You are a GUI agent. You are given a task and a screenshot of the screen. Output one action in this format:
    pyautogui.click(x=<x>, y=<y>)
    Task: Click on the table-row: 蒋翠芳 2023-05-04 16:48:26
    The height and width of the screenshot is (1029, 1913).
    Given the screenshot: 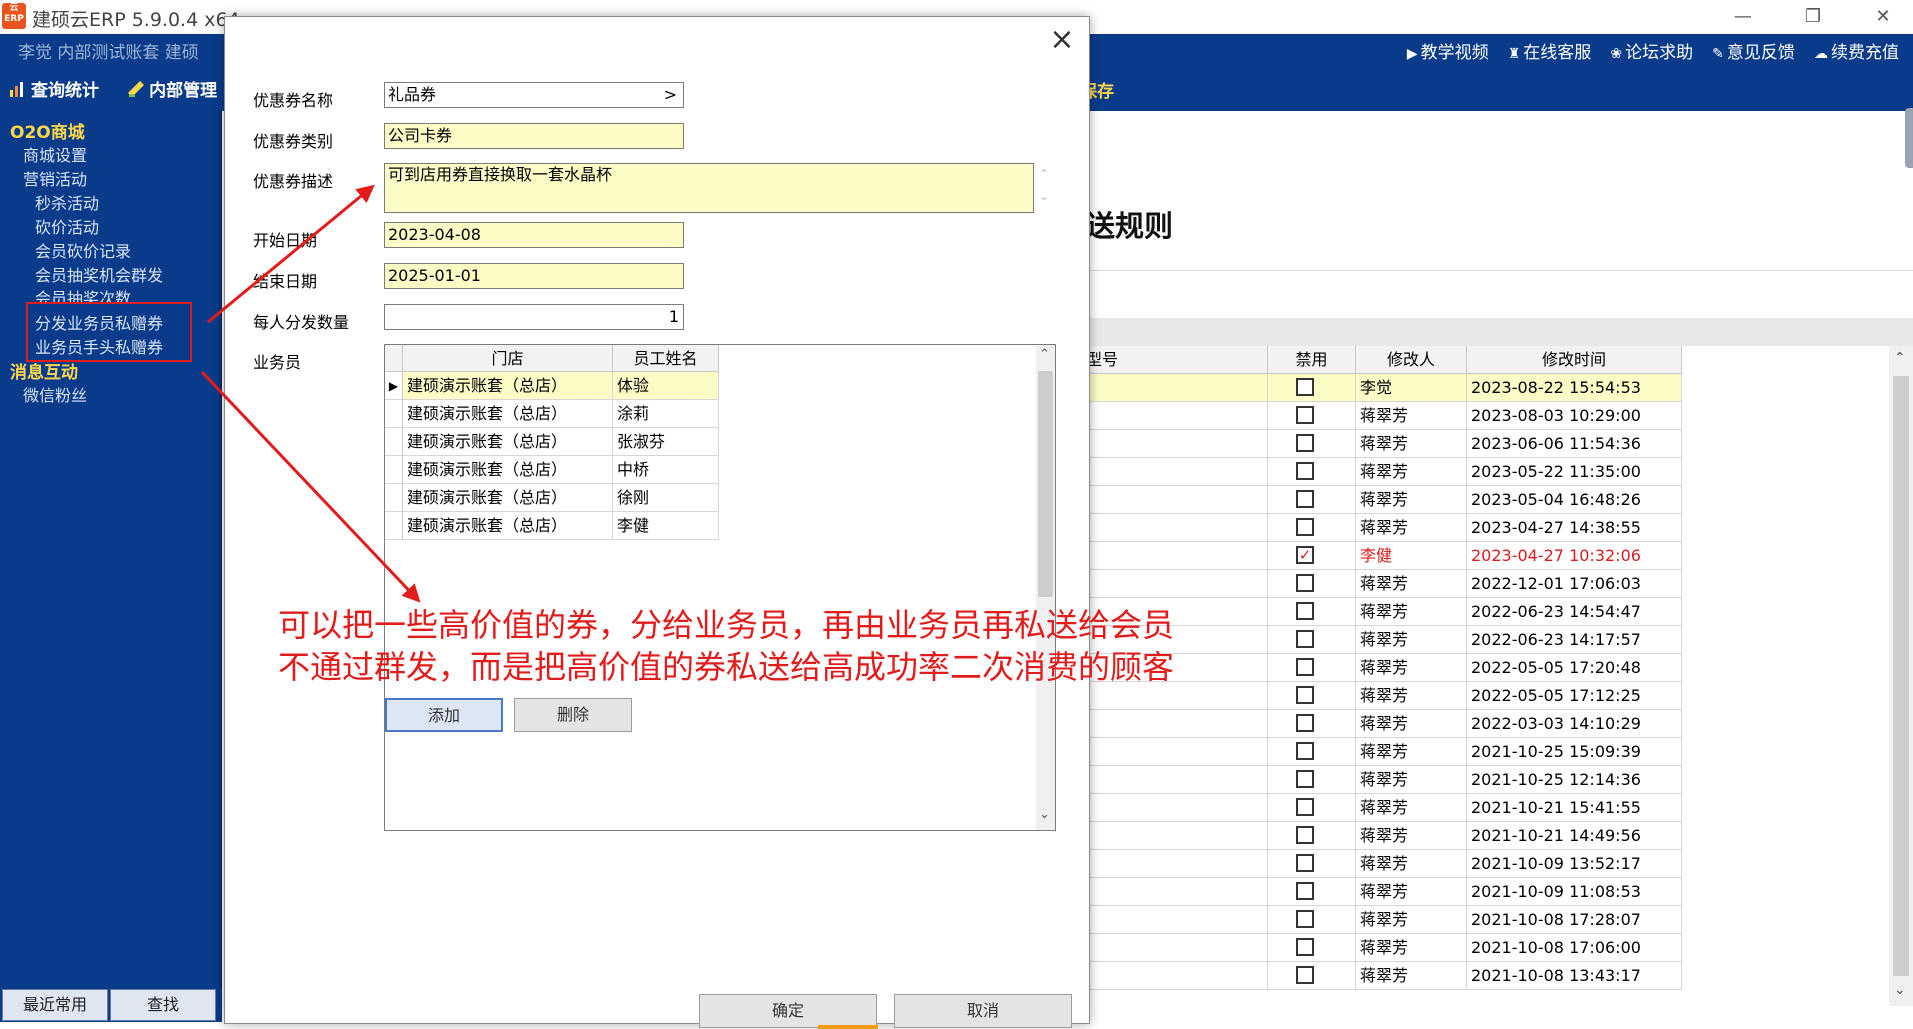 What is the action you would take?
    pyautogui.click(x=1384, y=500)
    